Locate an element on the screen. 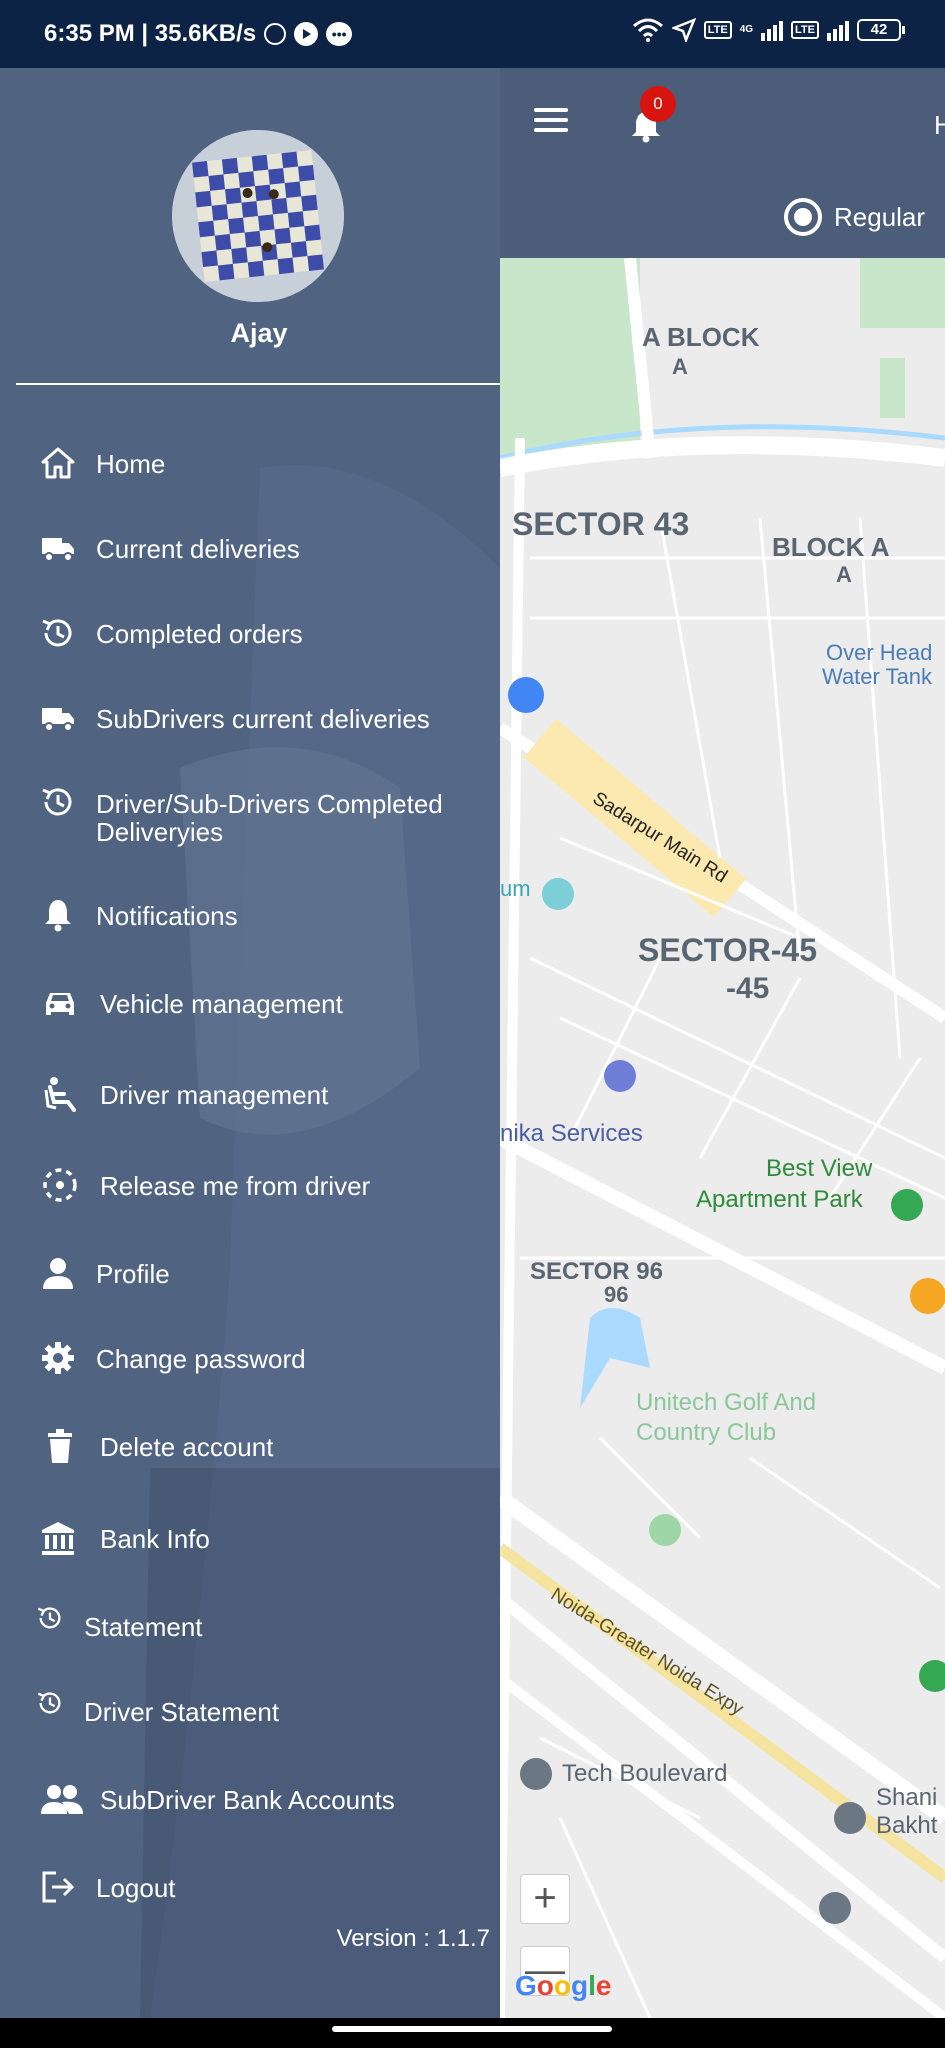 The image size is (945, 2048). map-poi-golf-2: Country Club is located at coordinates (706, 1432).